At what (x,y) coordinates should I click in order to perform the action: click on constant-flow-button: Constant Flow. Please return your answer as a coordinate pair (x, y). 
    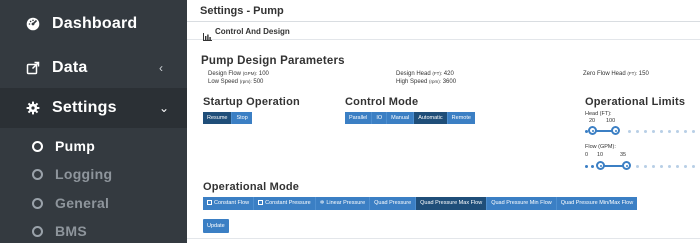
    Looking at the image, I should click on (229, 203).